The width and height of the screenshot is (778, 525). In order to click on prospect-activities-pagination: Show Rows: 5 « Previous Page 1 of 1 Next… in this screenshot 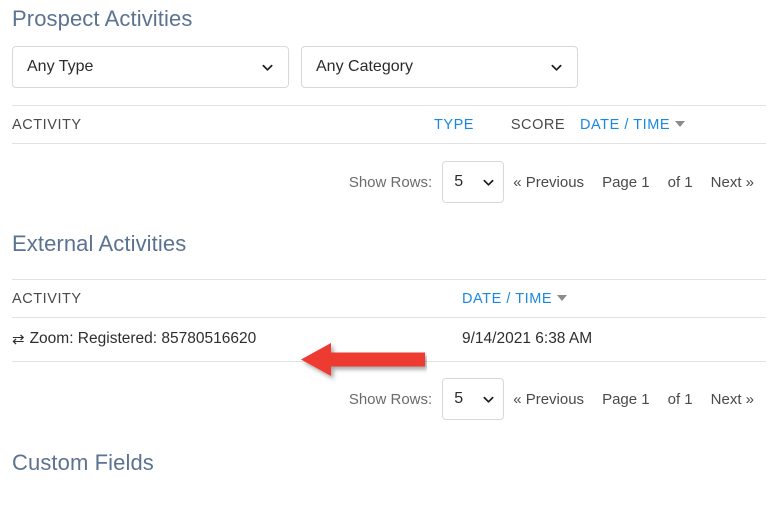, I will do `click(389, 182)`.